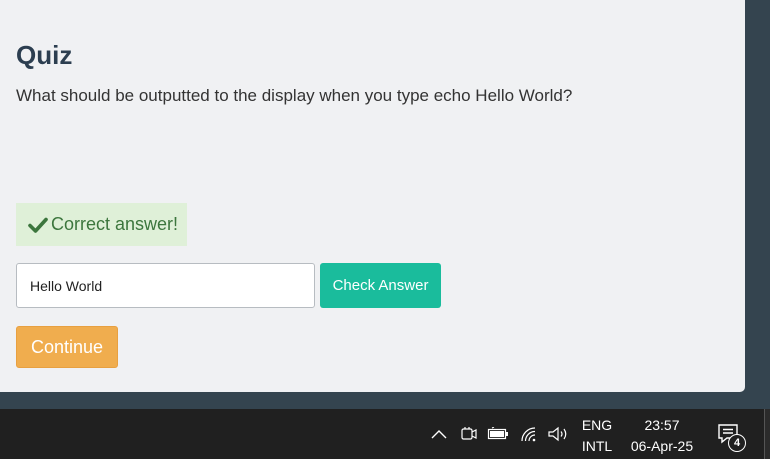 The width and height of the screenshot is (770, 459). What do you see at coordinates (498, 434) in the screenshot?
I see `battery-icon` at bounding box center [498, 434].